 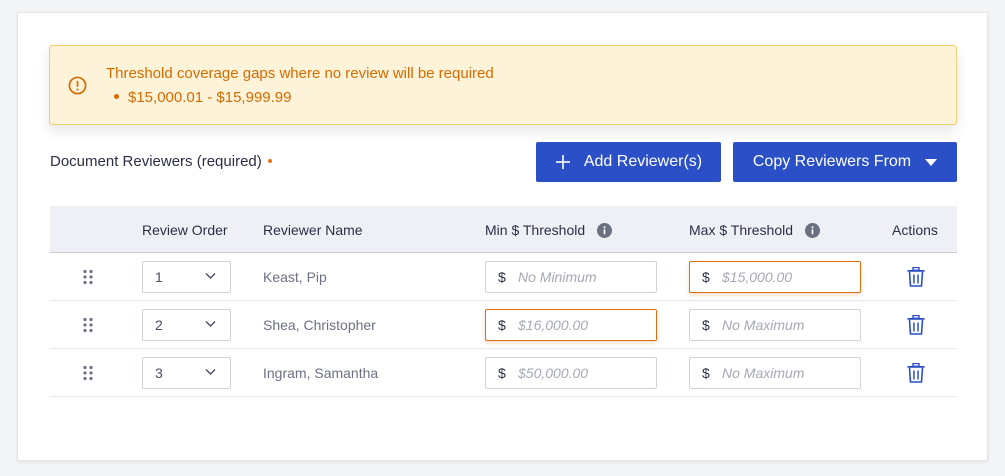 I want to click on header-reviewer-name: Reviewer Name, so click(x=313, y=230).